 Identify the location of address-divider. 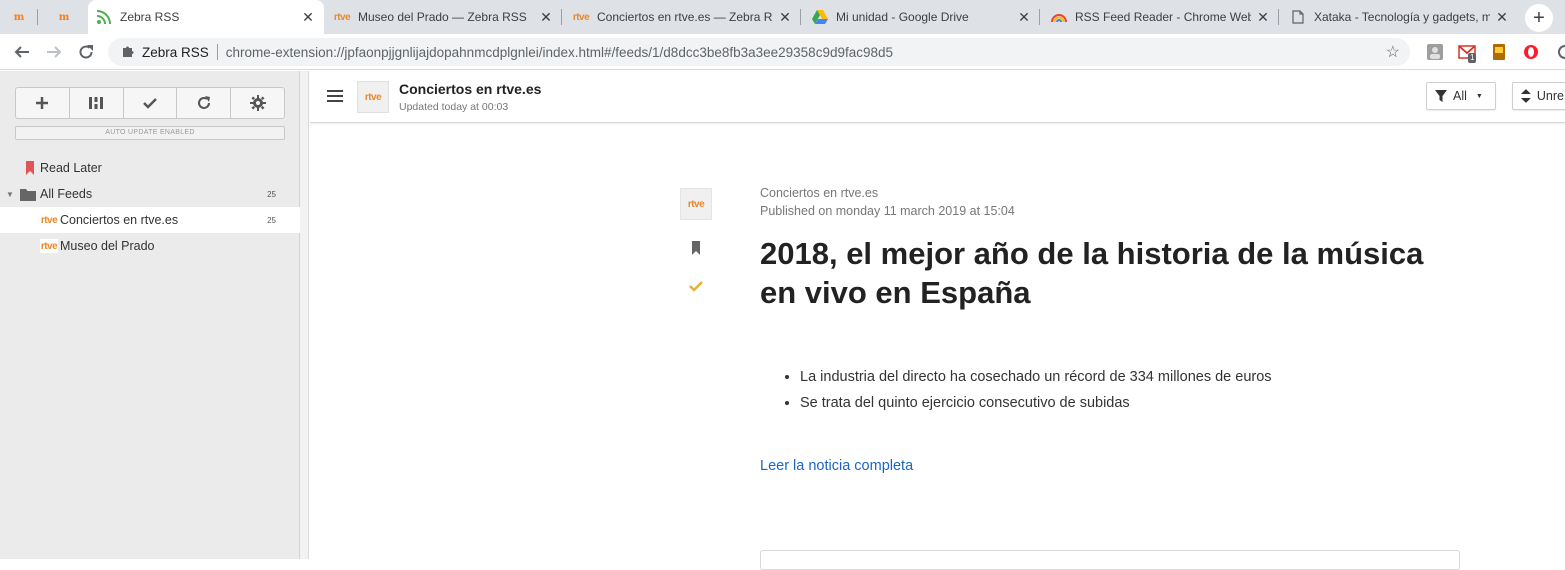
(217, 52).